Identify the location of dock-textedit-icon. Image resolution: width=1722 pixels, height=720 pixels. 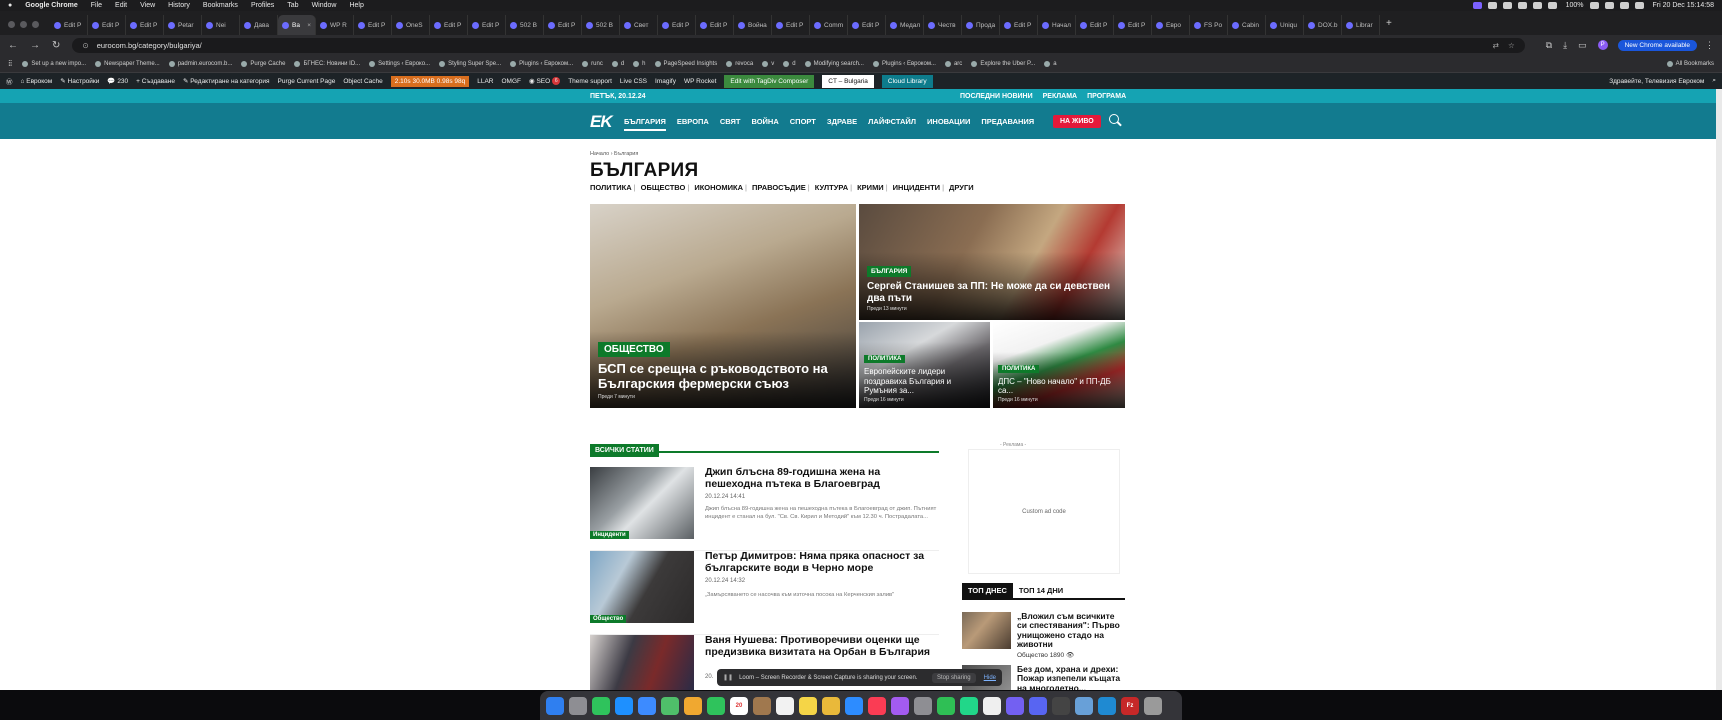
(992, 705).